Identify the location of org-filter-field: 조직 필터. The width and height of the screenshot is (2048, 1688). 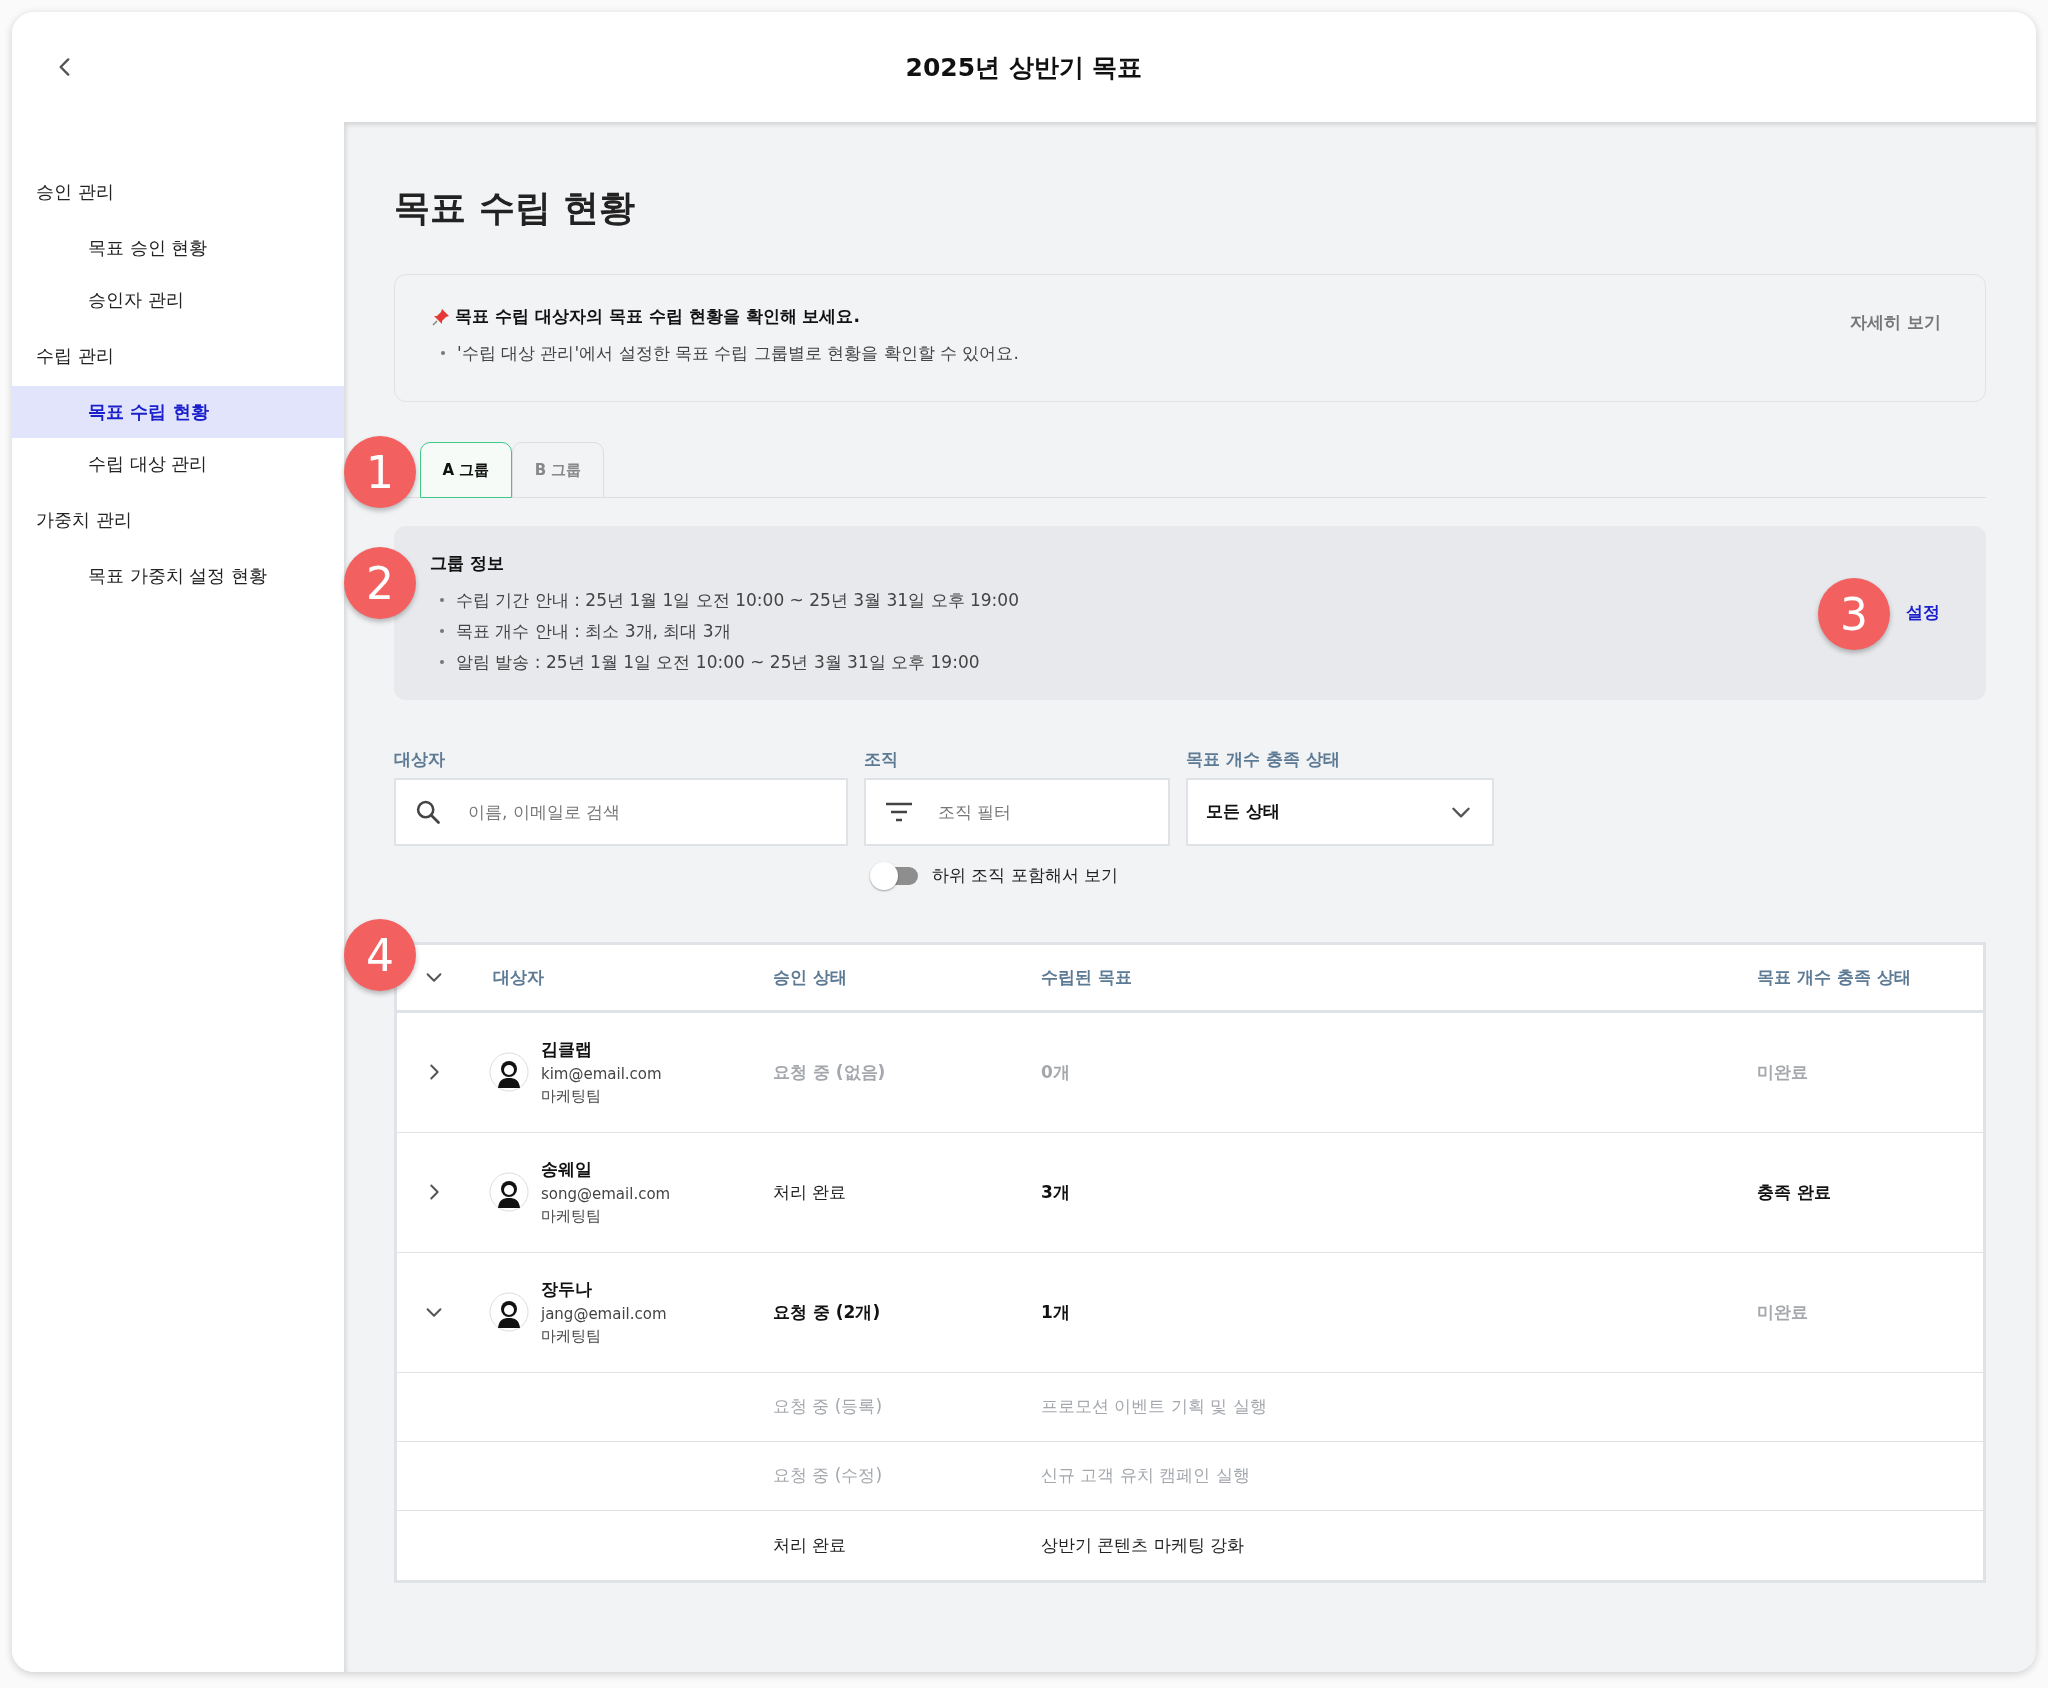
(1017, 811).